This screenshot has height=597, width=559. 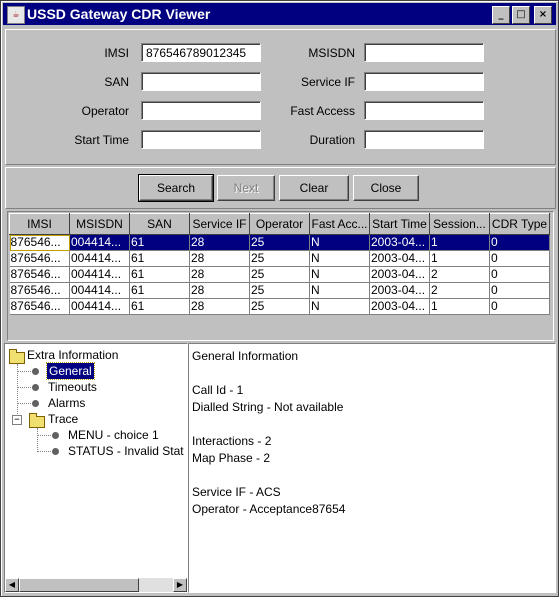 What do you see at coordinates (70, 371) in the screenshot?
I see `tree-node-general: General` at bounding box center [70, 371].